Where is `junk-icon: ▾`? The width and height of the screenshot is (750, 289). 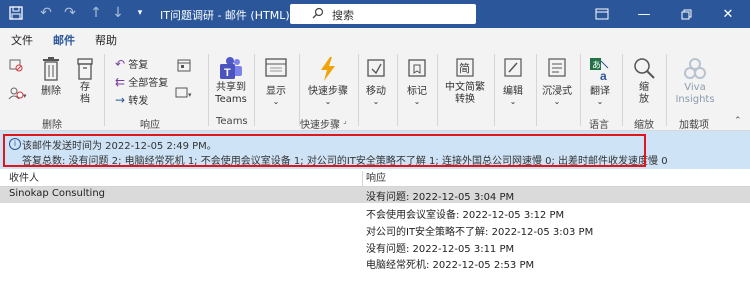 junk-icon: ▾ is located at coordinates (17, 93).